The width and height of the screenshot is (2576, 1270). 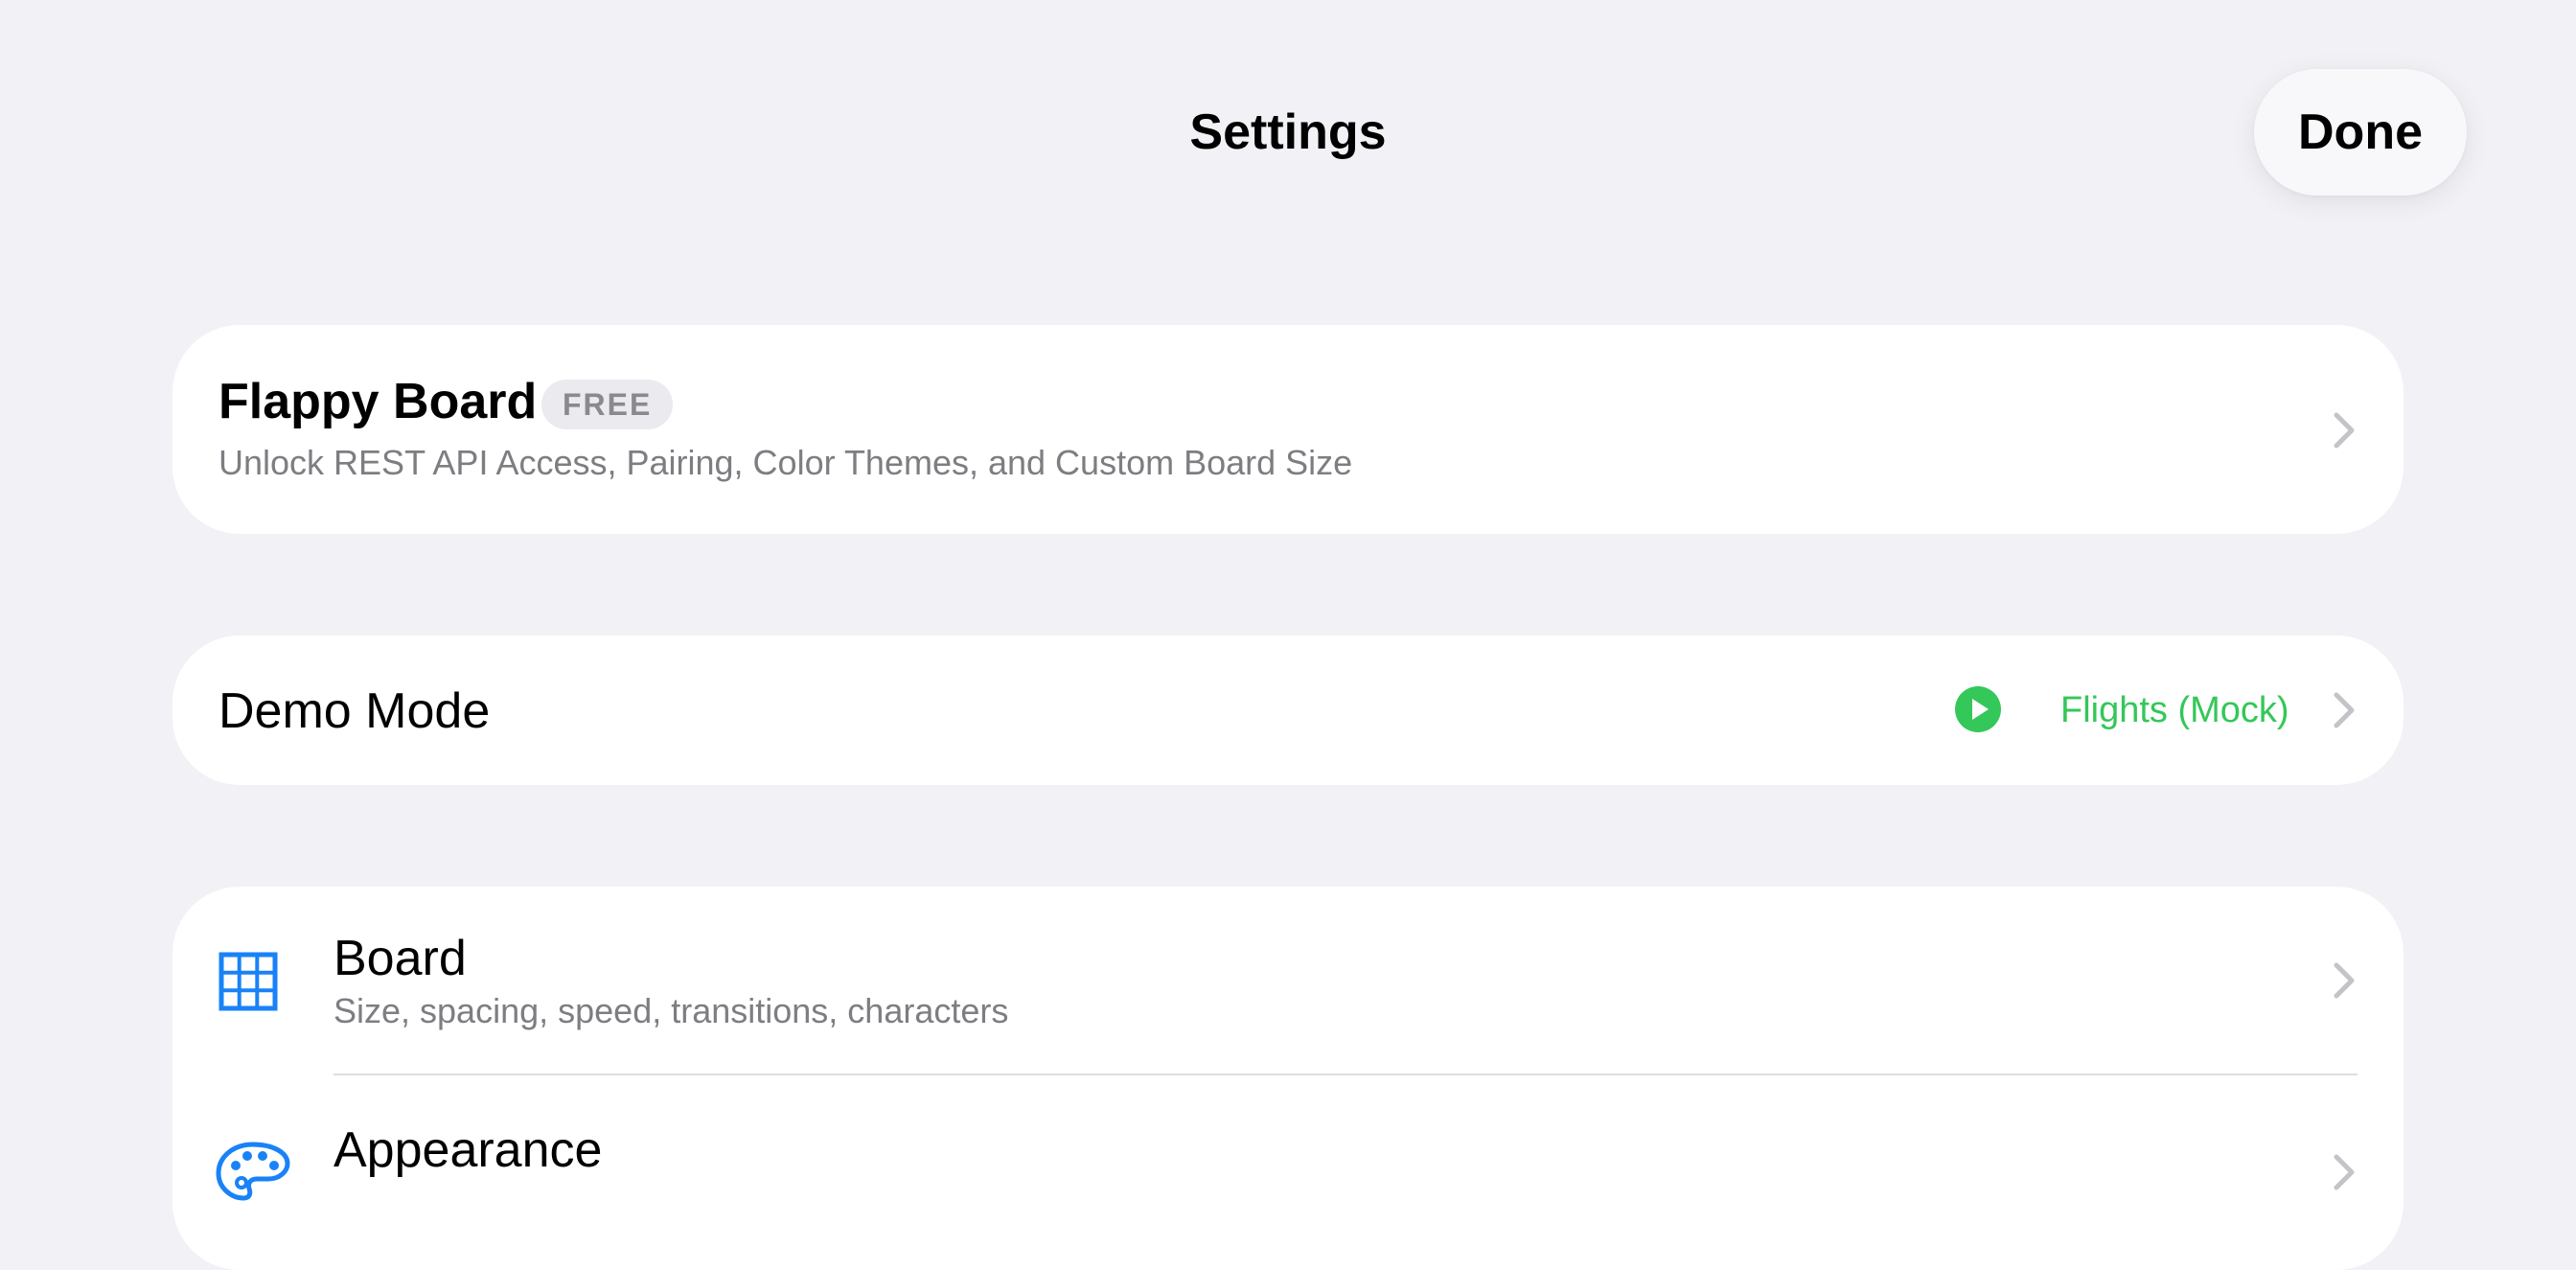 I want to click on divider, so click(x=1346, y=1074).